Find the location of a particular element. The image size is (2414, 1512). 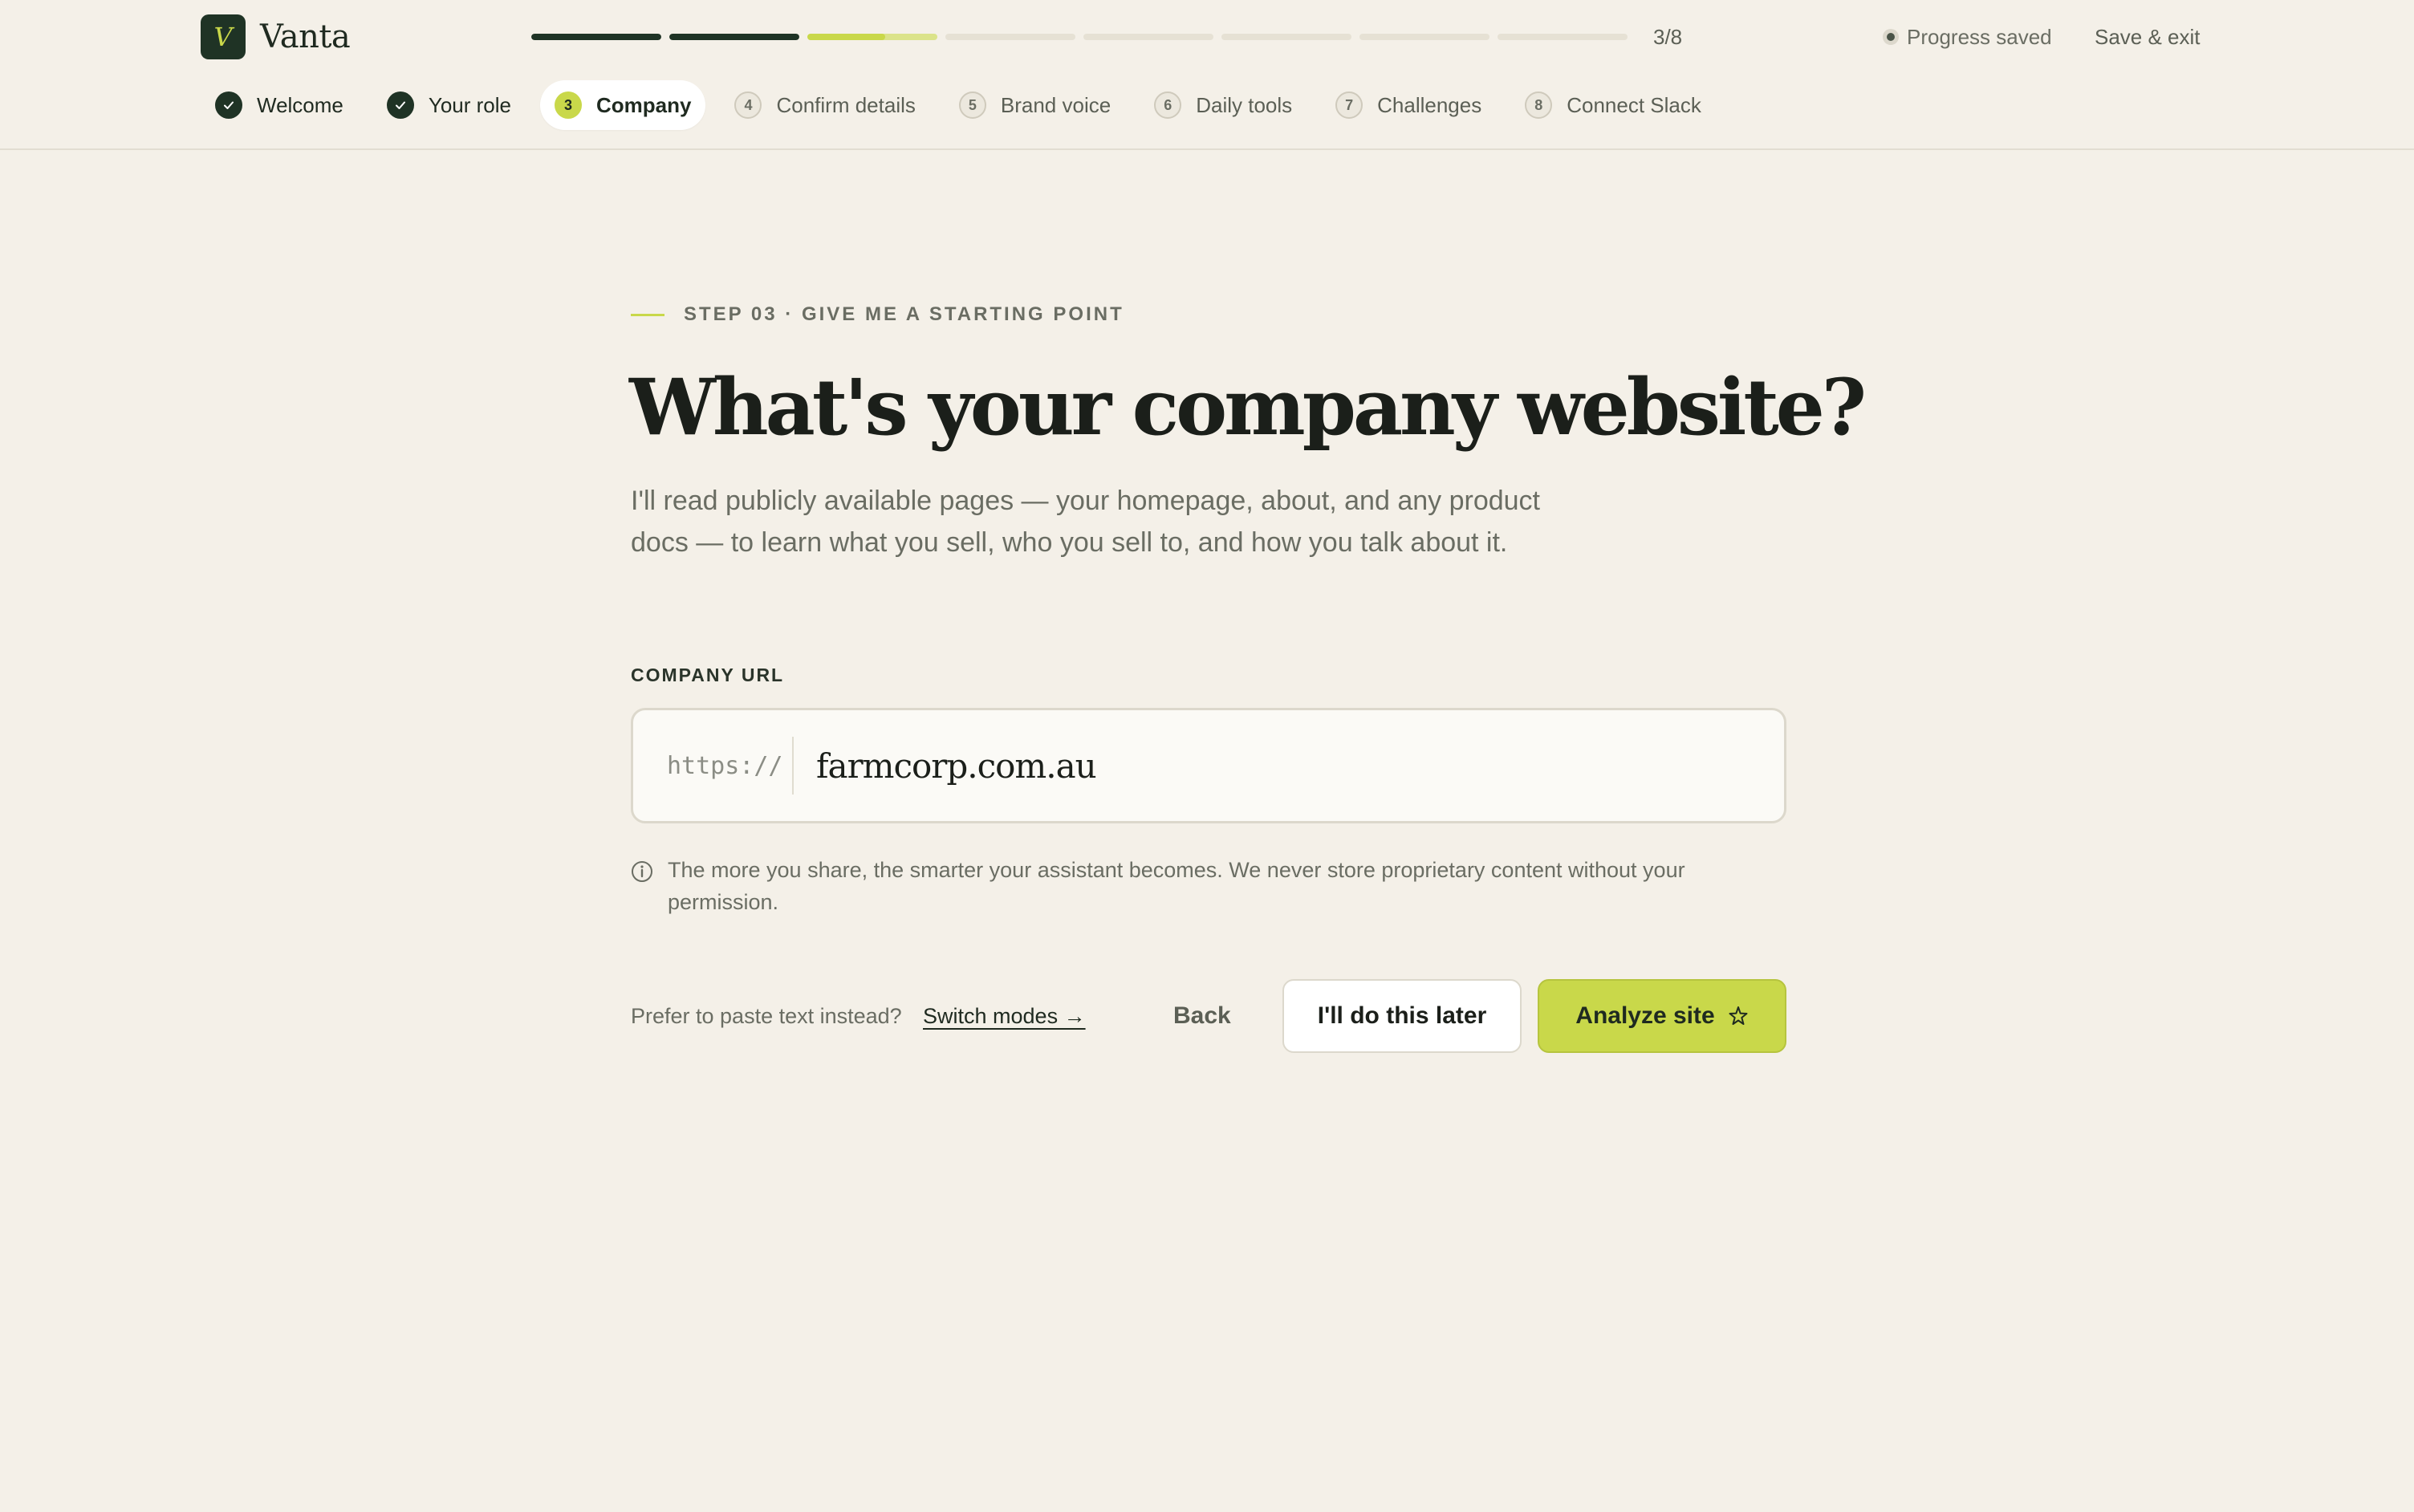

step-number: 7 is located at coordinates (1349, 105).